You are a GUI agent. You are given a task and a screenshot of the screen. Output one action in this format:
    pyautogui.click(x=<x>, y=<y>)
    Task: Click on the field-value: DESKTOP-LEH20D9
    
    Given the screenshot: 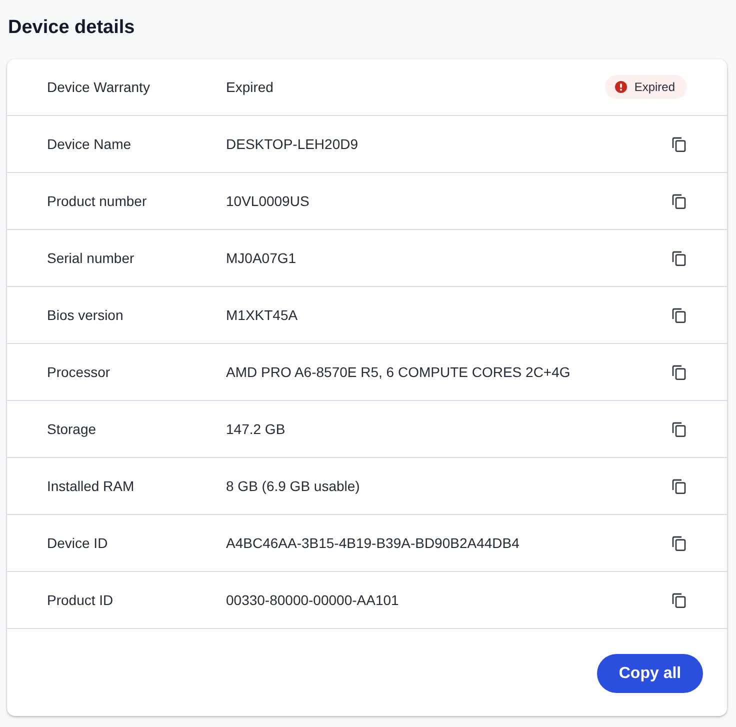 What is the action you would take?
    pyautogui.click(x=293, y=144)
    